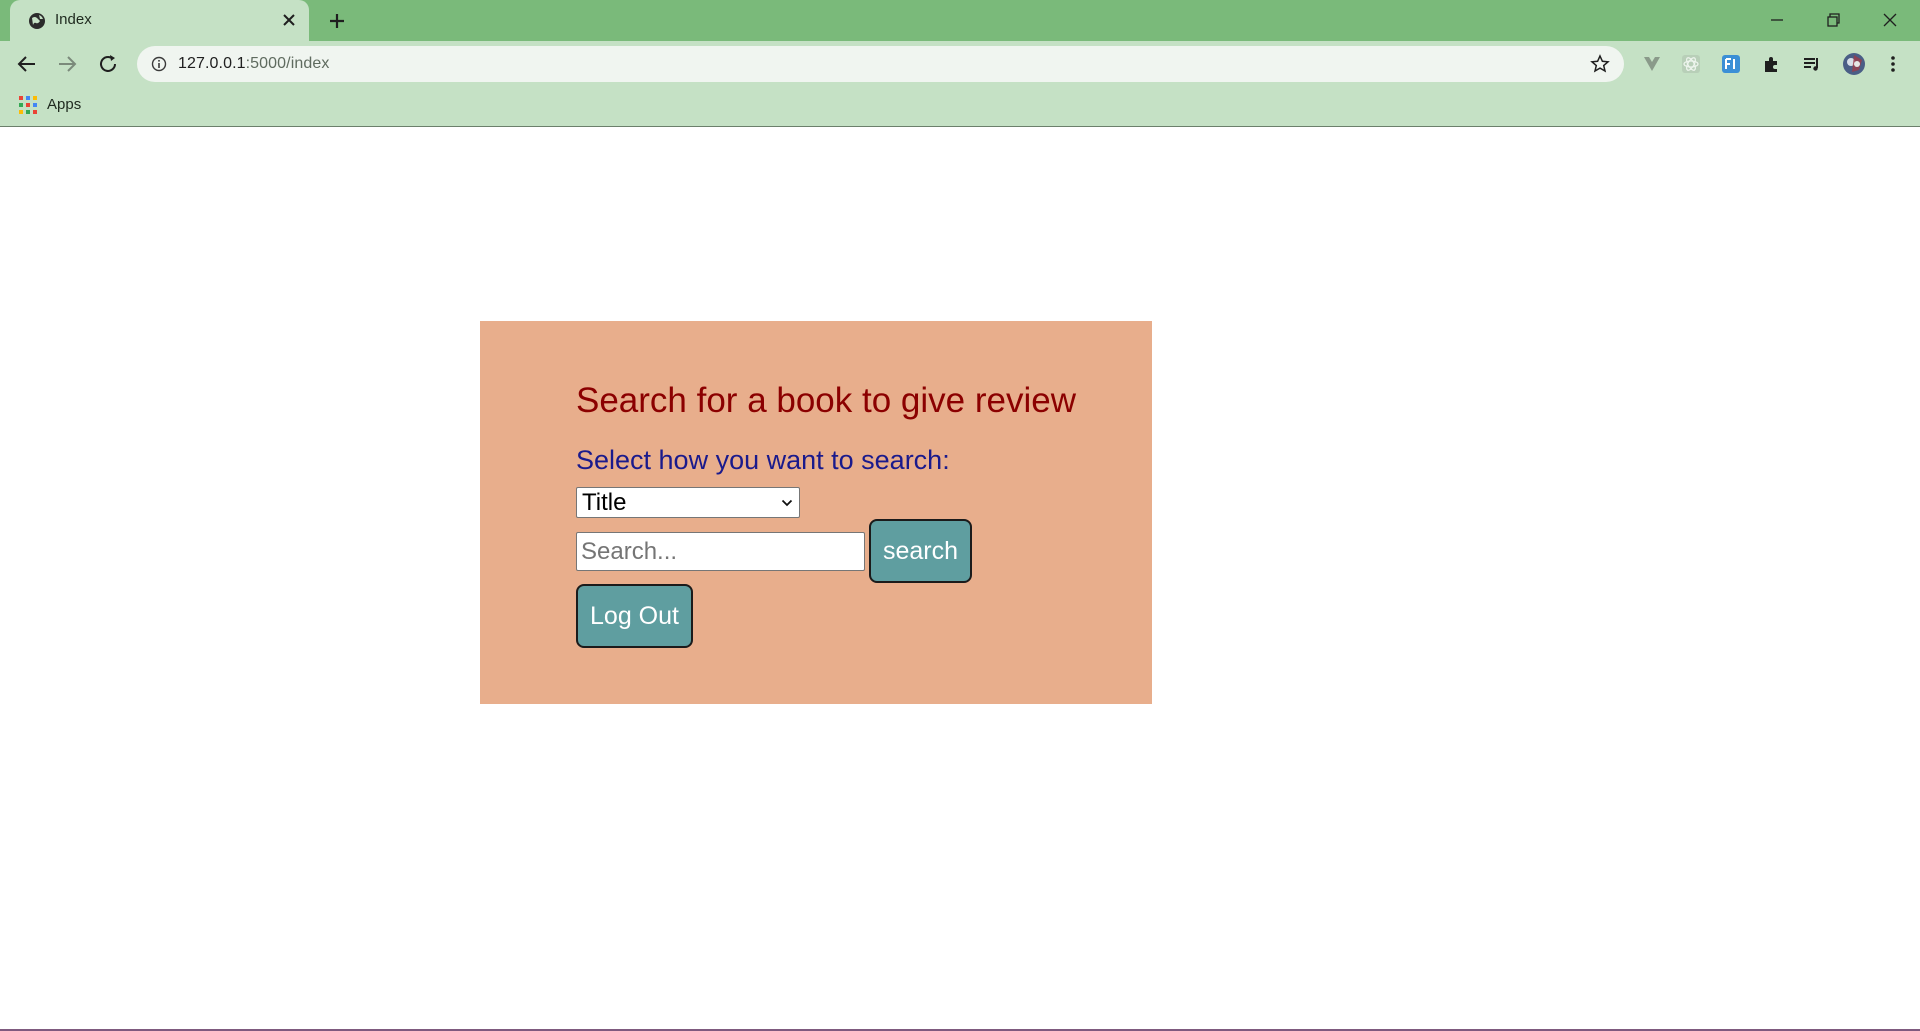 The image size is (1920, 1031). I want to click on forward-arrow-icon, so click(67, 64).